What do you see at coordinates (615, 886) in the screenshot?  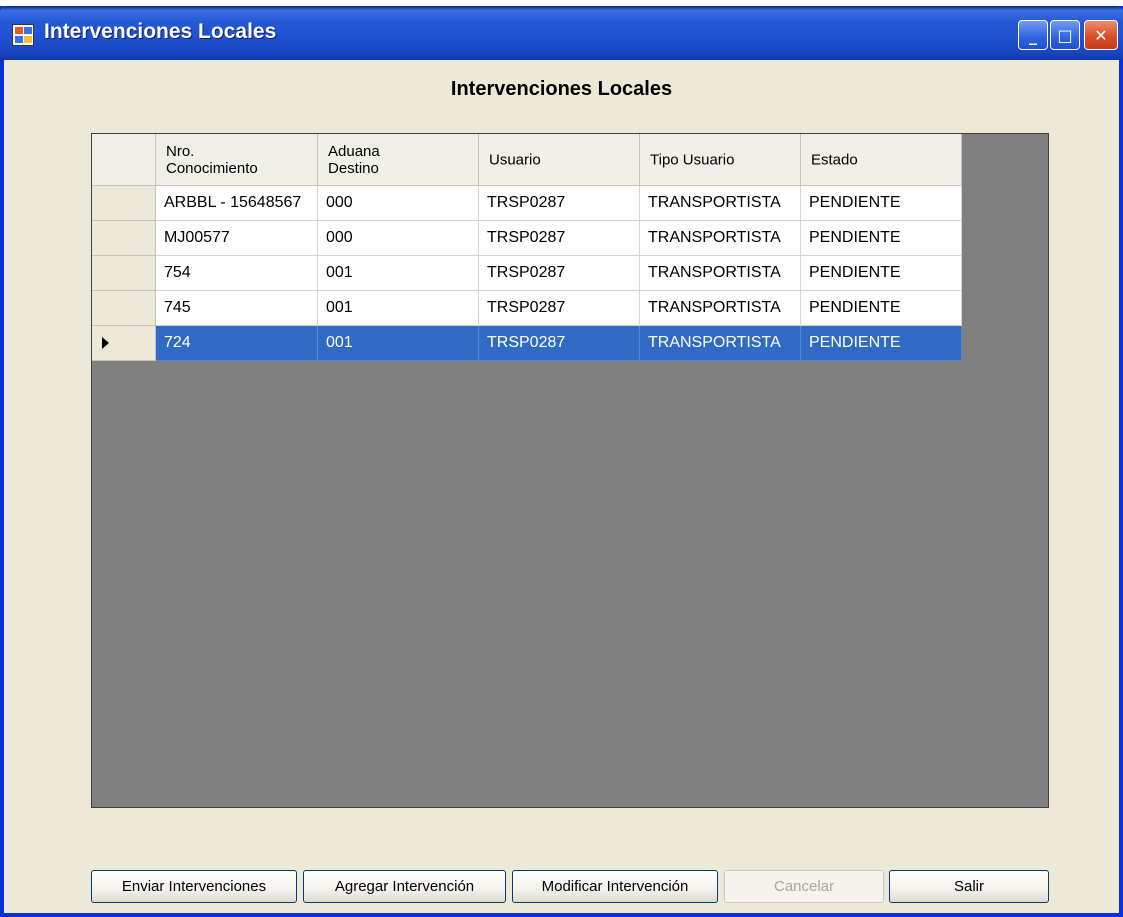 I see `modificar-intervencion-button: Modificar Intervención` at bounding box center [615, 886].